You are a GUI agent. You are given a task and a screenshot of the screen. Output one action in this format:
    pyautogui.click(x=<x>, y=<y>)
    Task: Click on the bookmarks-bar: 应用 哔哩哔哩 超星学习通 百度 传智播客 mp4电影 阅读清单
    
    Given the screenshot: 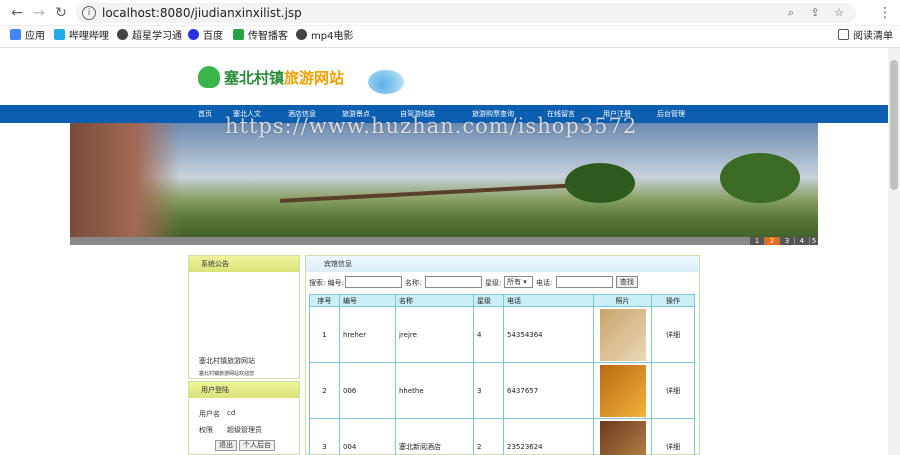 What is the action you would take?
    pyautogui.click(x=450, y=37)
    